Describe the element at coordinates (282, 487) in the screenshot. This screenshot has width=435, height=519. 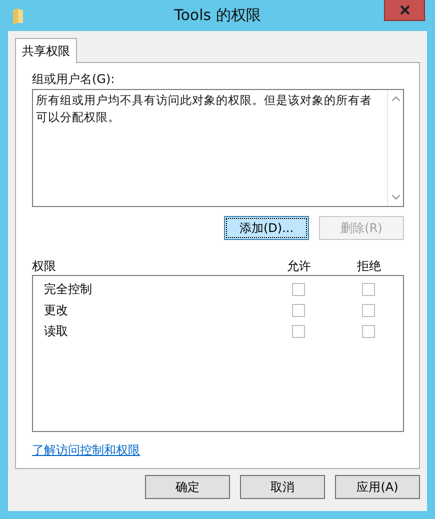
I see `cancel-button: 取消` at that location.